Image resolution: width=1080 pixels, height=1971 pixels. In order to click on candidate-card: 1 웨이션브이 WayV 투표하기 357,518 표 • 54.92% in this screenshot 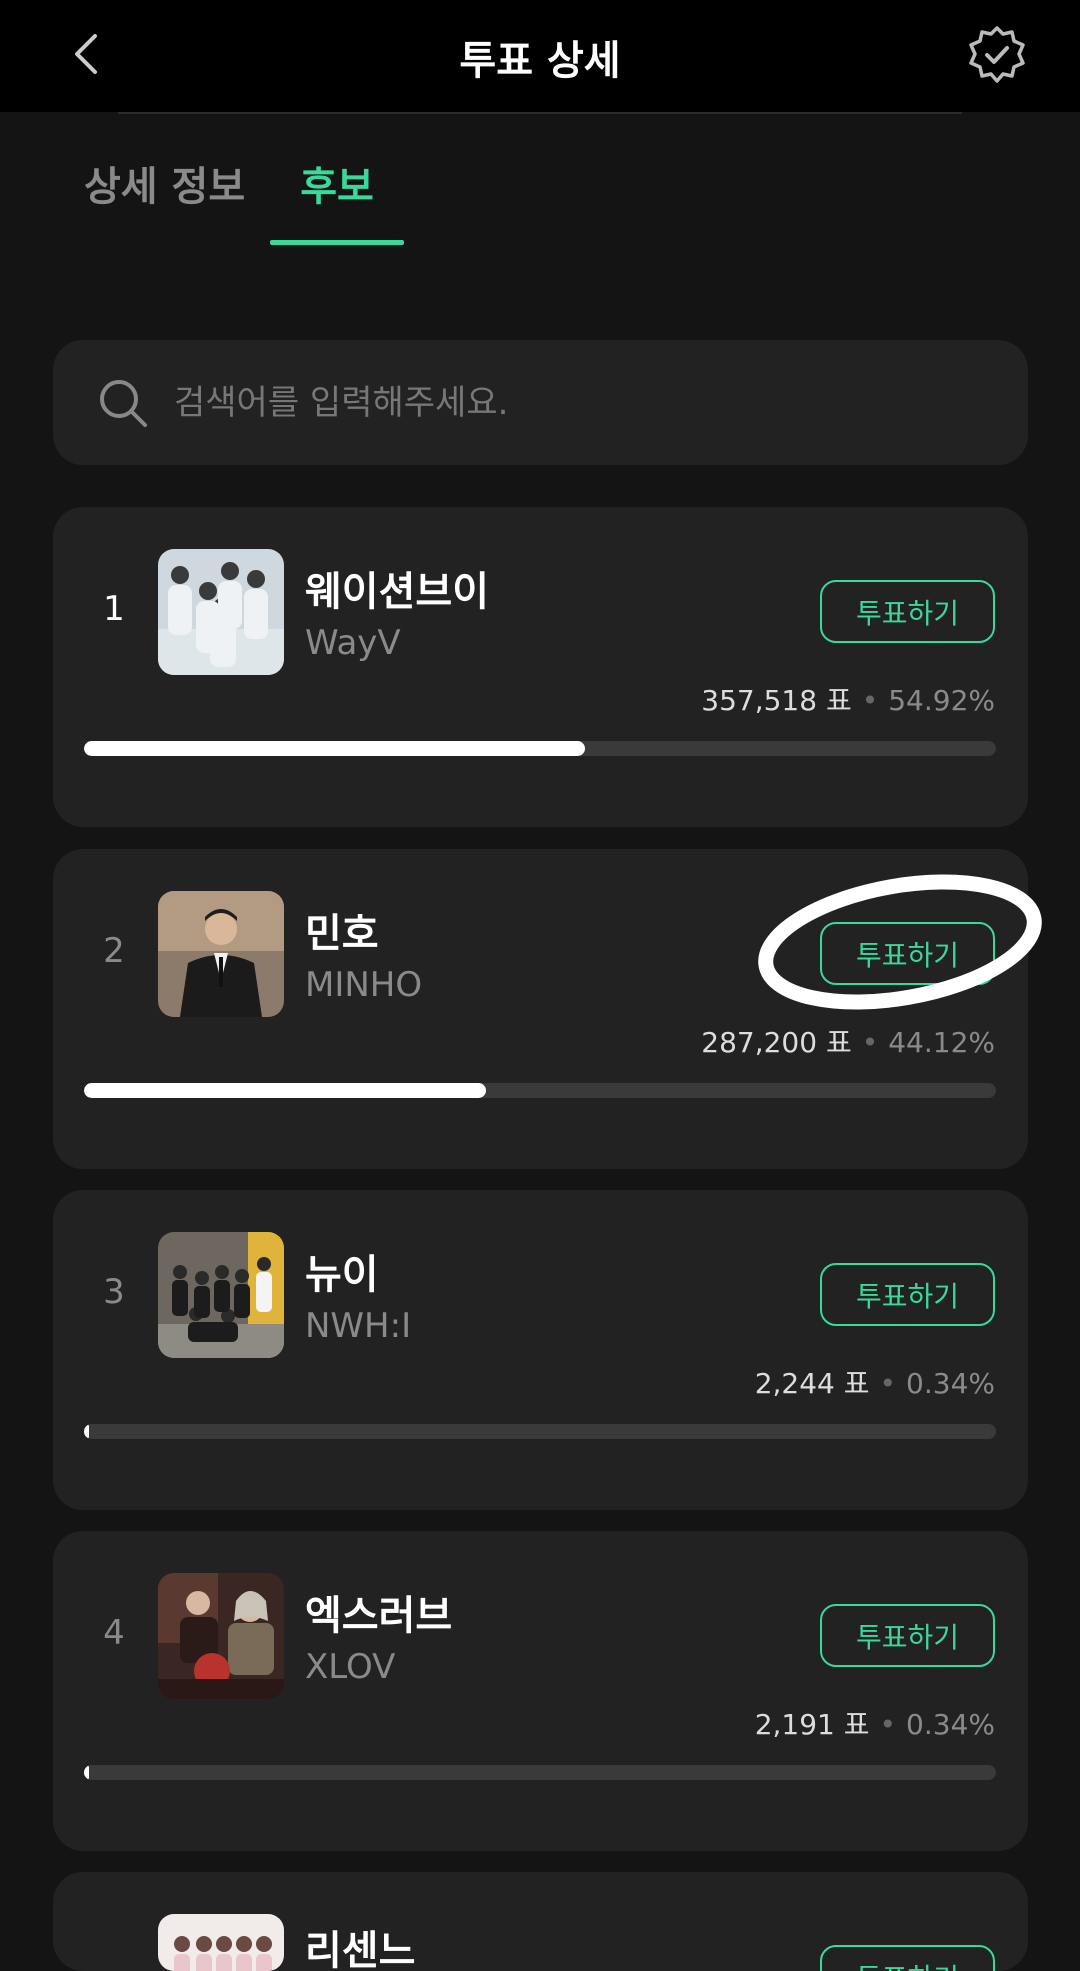, I will do `click(540, 667)`.